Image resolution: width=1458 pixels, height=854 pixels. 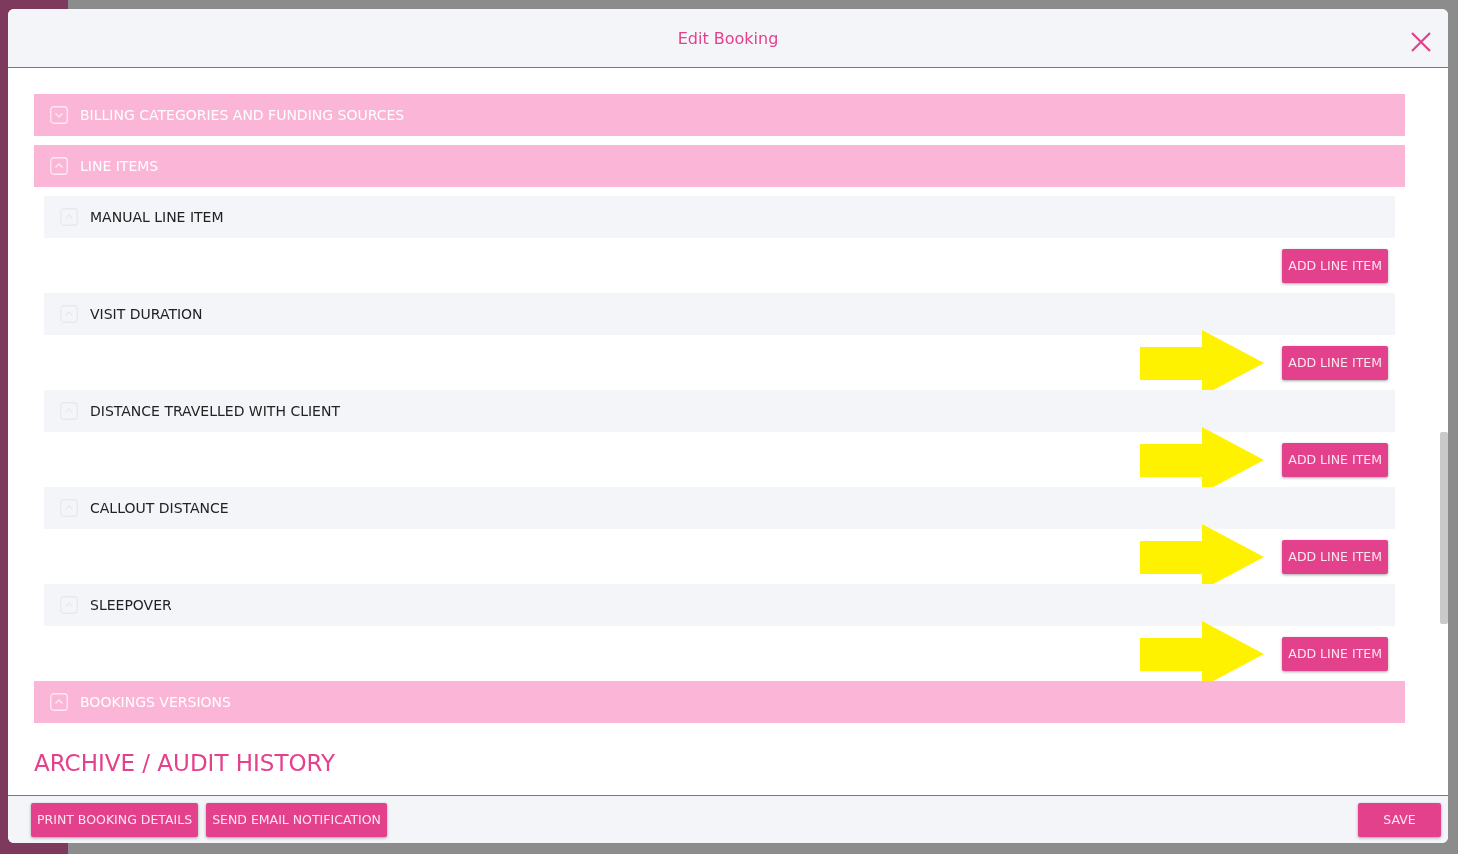 What do you see at coordinates (719, 115) in the screenshot?
I see `section-header: BILLING CATEGORIES AND FUNDING SOURCES` at bounding box center [719, 115].